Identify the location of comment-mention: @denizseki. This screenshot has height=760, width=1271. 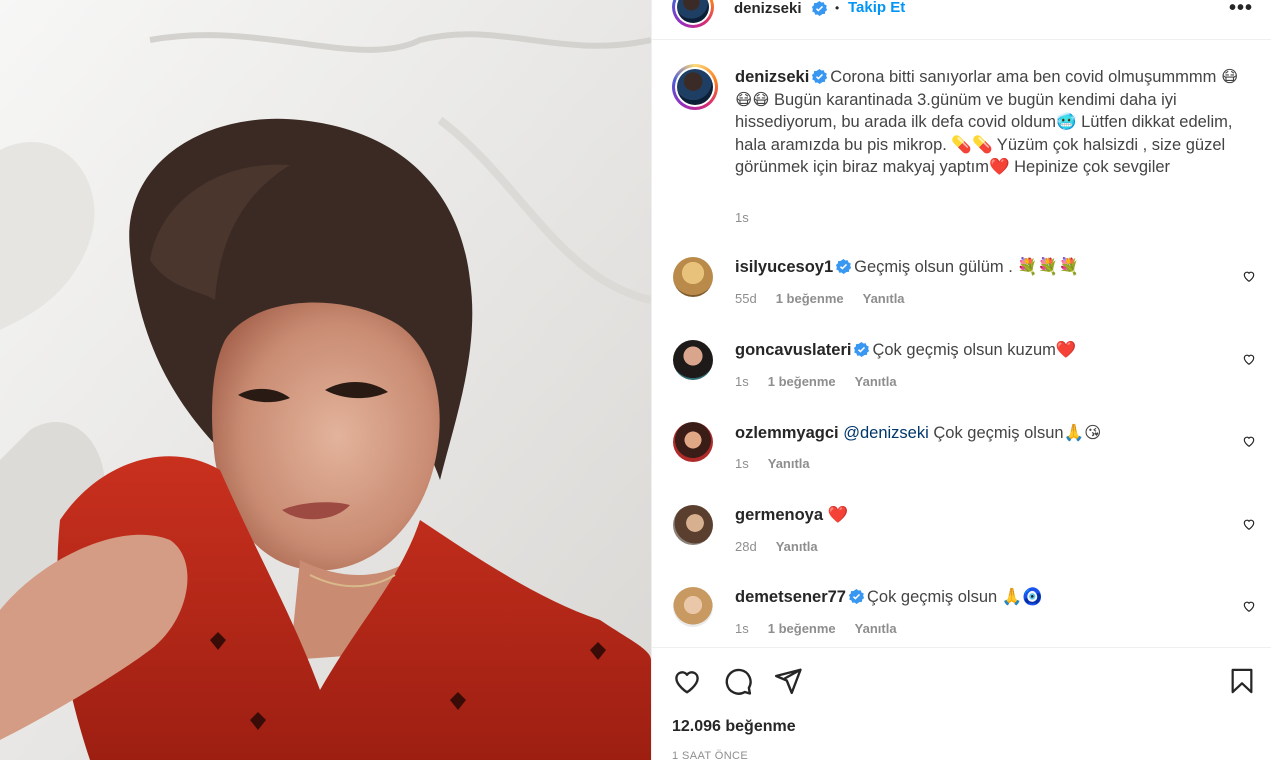
(886, 433).